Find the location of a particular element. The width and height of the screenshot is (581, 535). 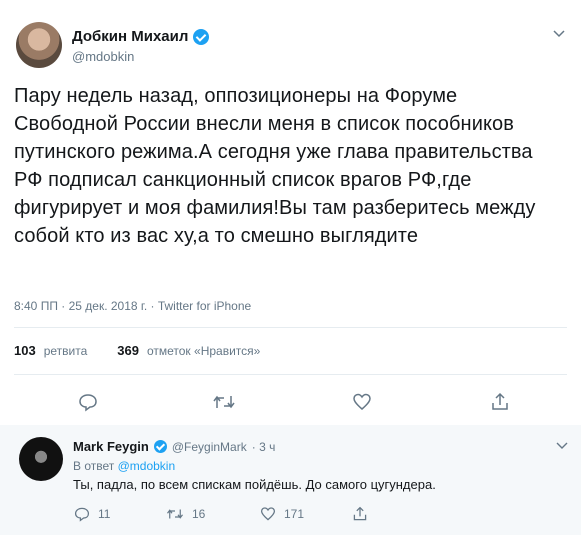

author-handle: @mdobkin is located at coordinates (103, 56).